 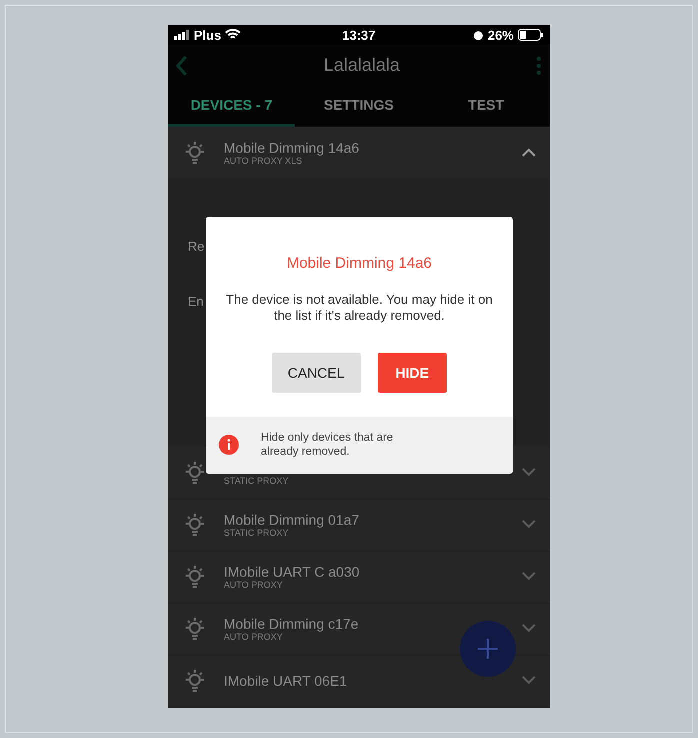 I want to click on dialog-title: Mobile Dimming 14a6, so click(x=360, y=263).